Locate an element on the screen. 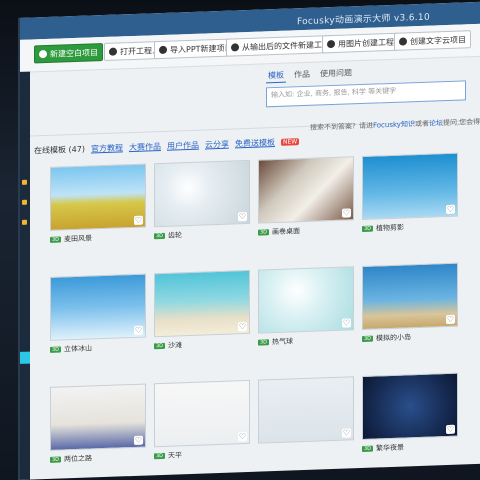 Image resolution: width=480 pixels, height=480 pixels. template-card: ♡ is located at coordinates (306, 412).